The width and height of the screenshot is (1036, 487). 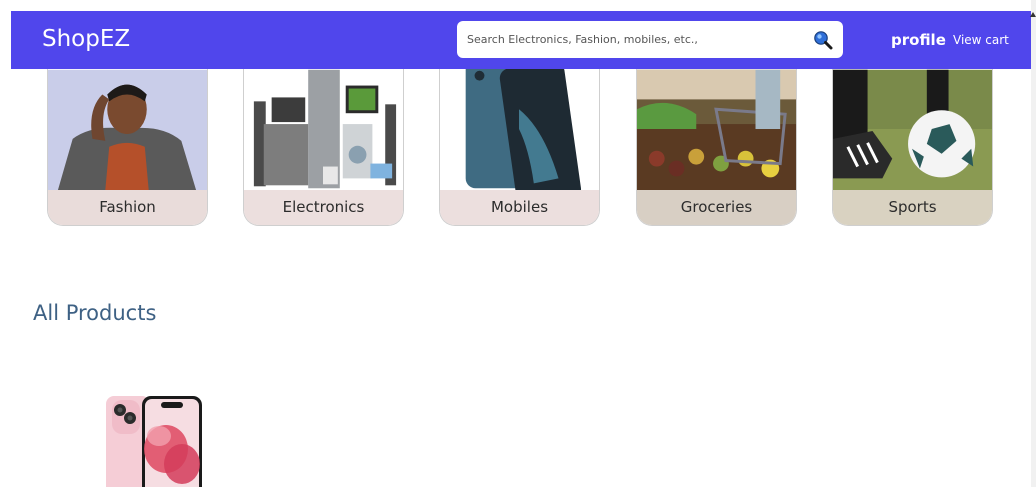 What do you see at coordinates (823, 40) in the screenshot?
I see `search-icon` at bounding box center [823, 40].